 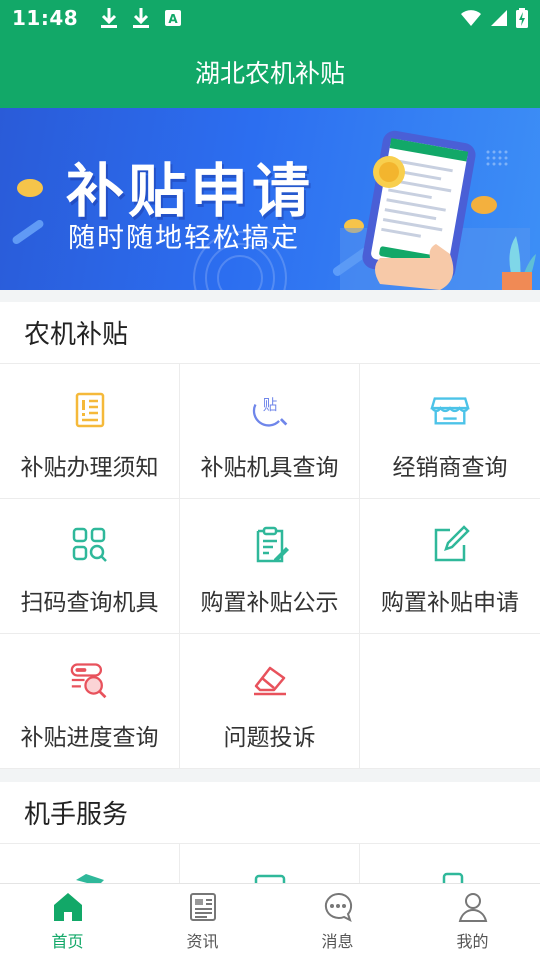 I want to click on grid-item-label: 扫码查询机具, so click(x=89, y=603).